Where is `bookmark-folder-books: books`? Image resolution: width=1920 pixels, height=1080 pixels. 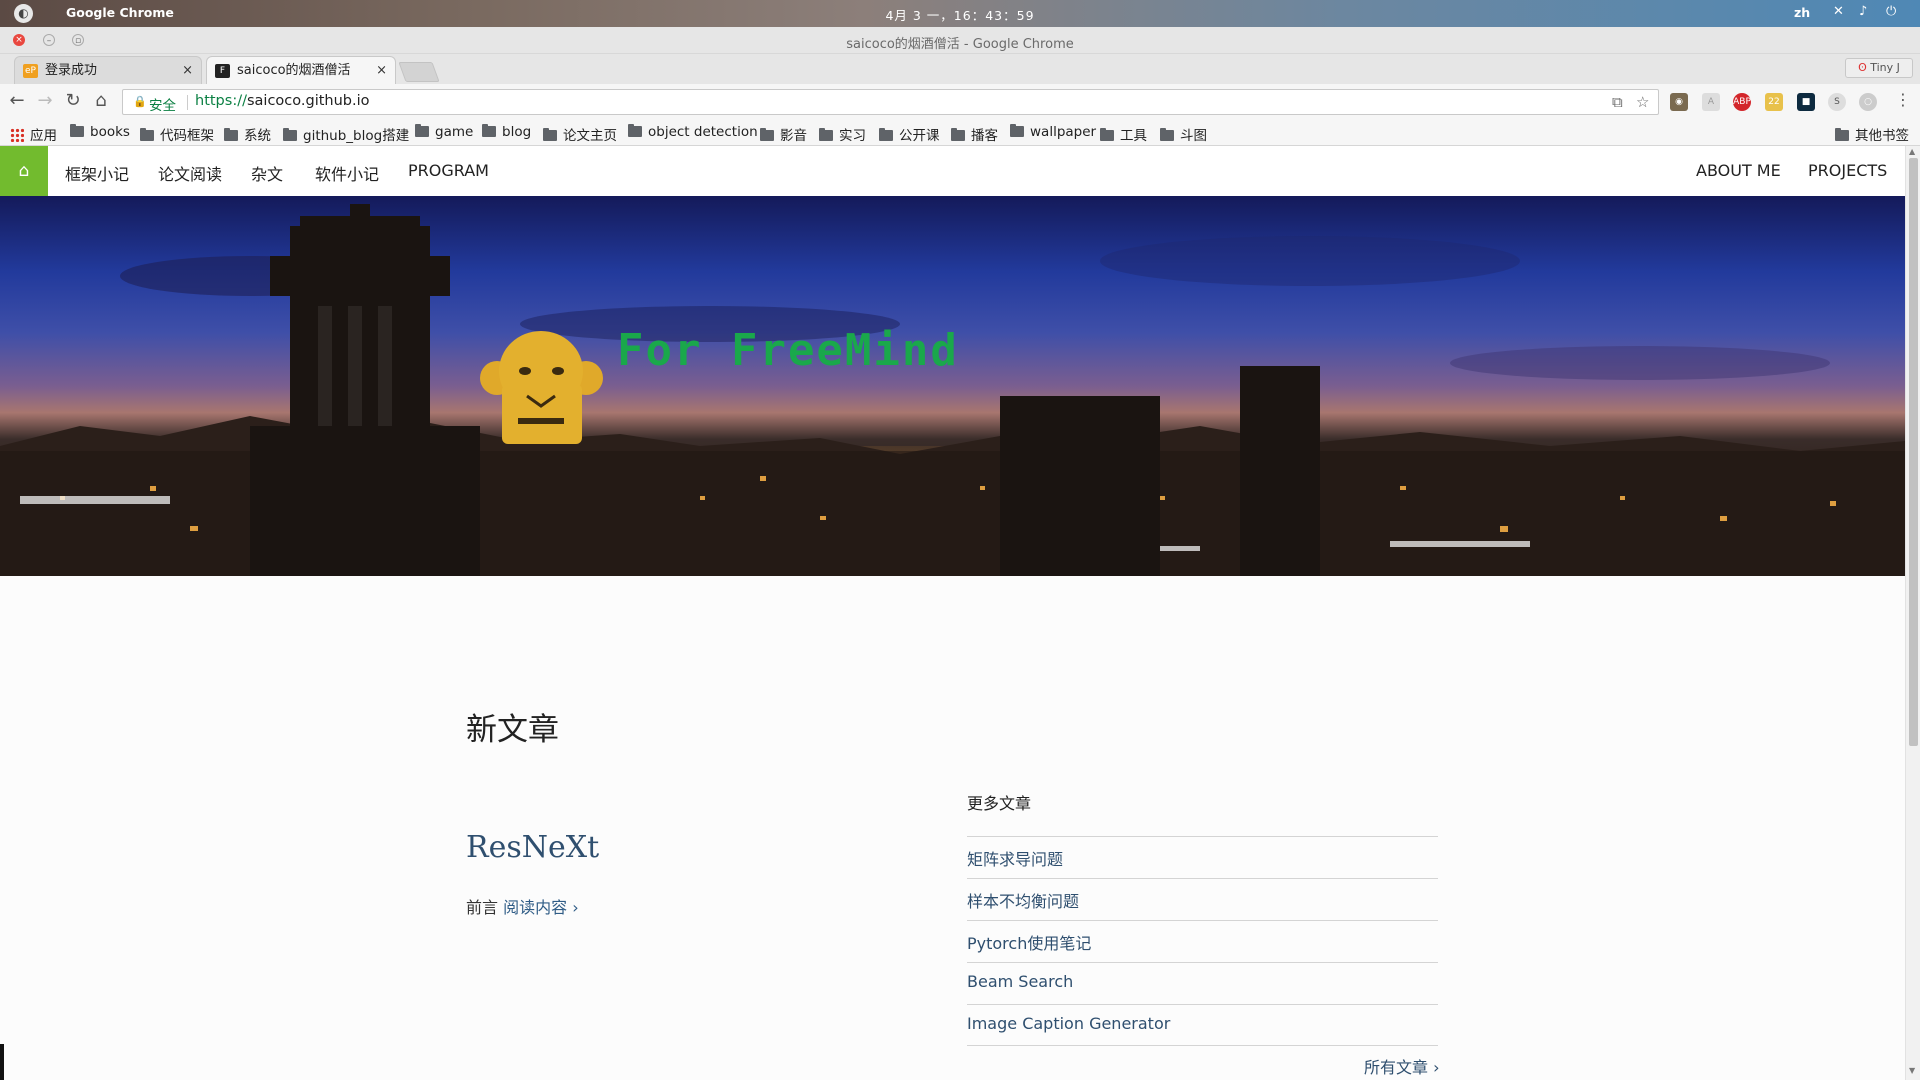
bookmark-folder-books: books is located at coordinates (100, 132).